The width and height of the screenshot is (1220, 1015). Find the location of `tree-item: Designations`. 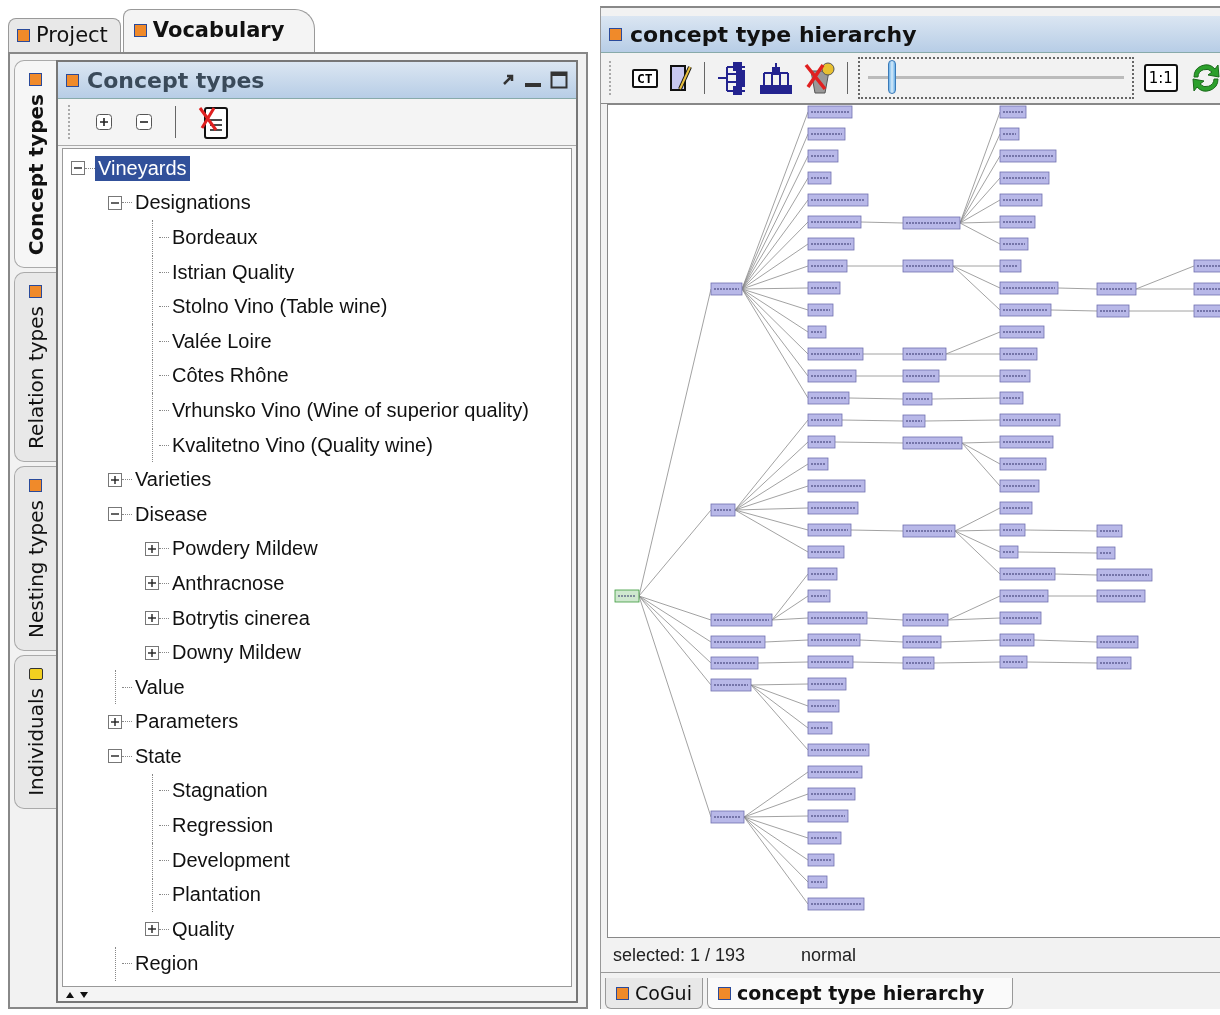

tree-item: Designations is located at coordinates (193, 203).